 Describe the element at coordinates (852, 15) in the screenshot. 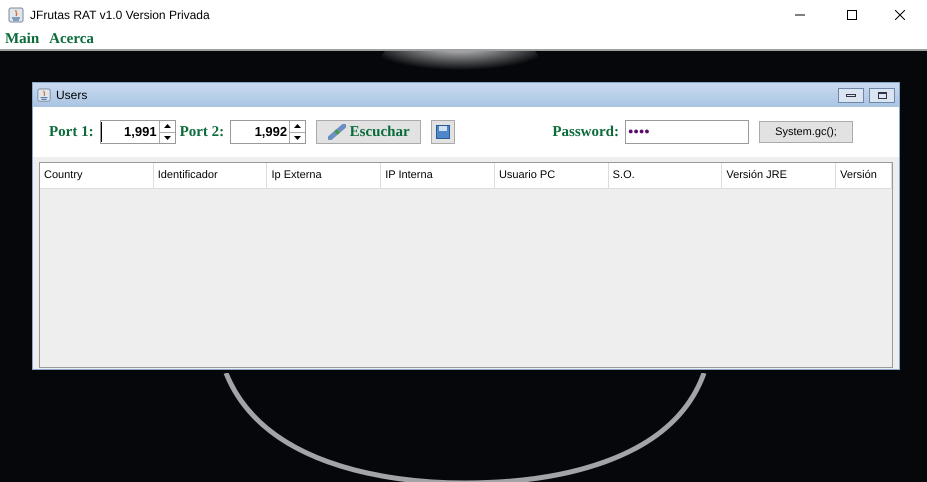

I see `maximize-icon` at that location.